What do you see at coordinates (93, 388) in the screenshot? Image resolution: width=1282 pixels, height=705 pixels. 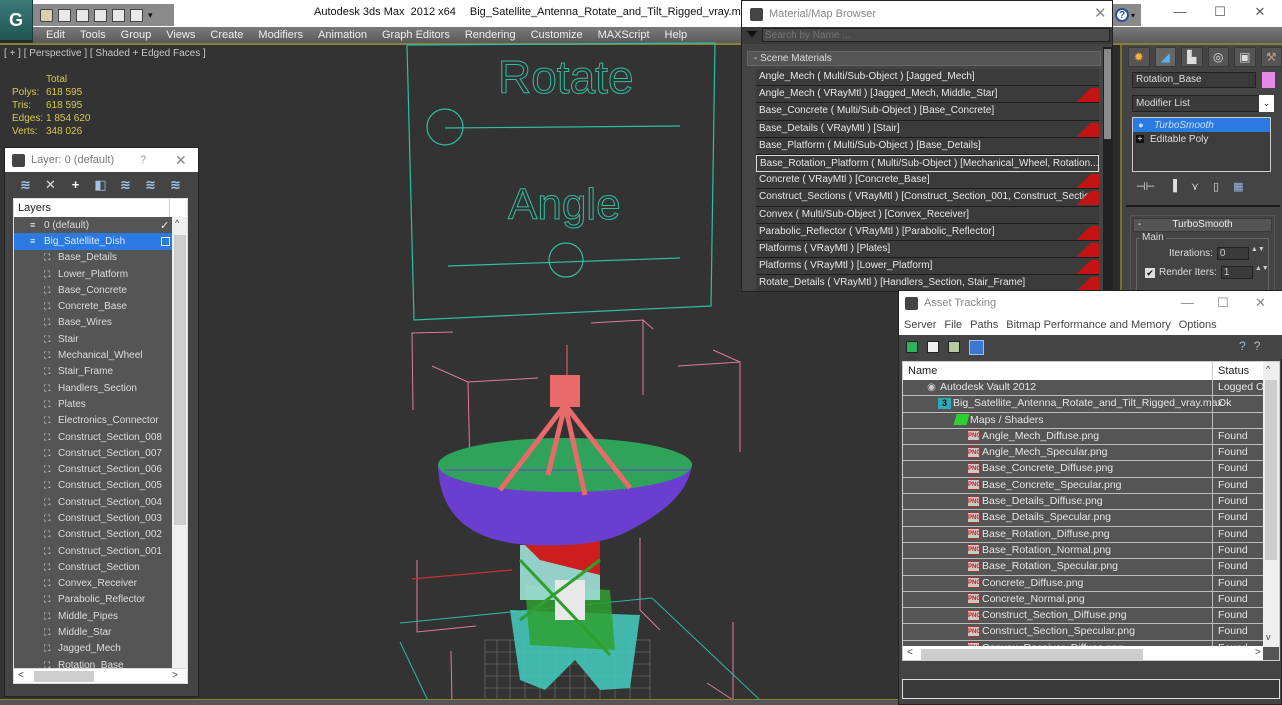 I see `layer-object-row: ⛶ Handlers_Section` at bounding box center [93, 388].